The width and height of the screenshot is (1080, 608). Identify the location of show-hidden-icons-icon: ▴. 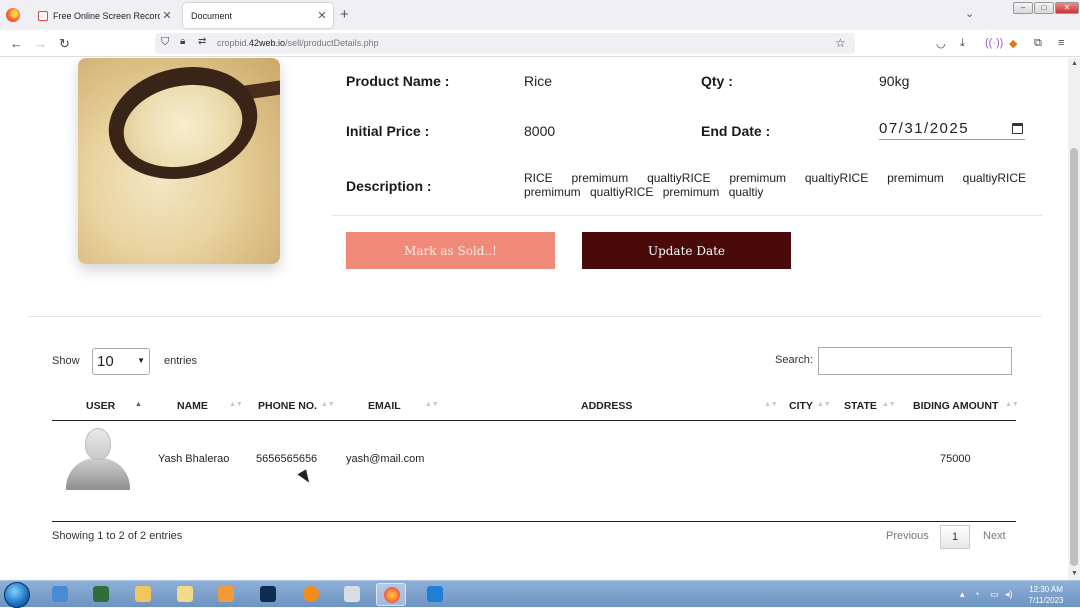
(962, 594).